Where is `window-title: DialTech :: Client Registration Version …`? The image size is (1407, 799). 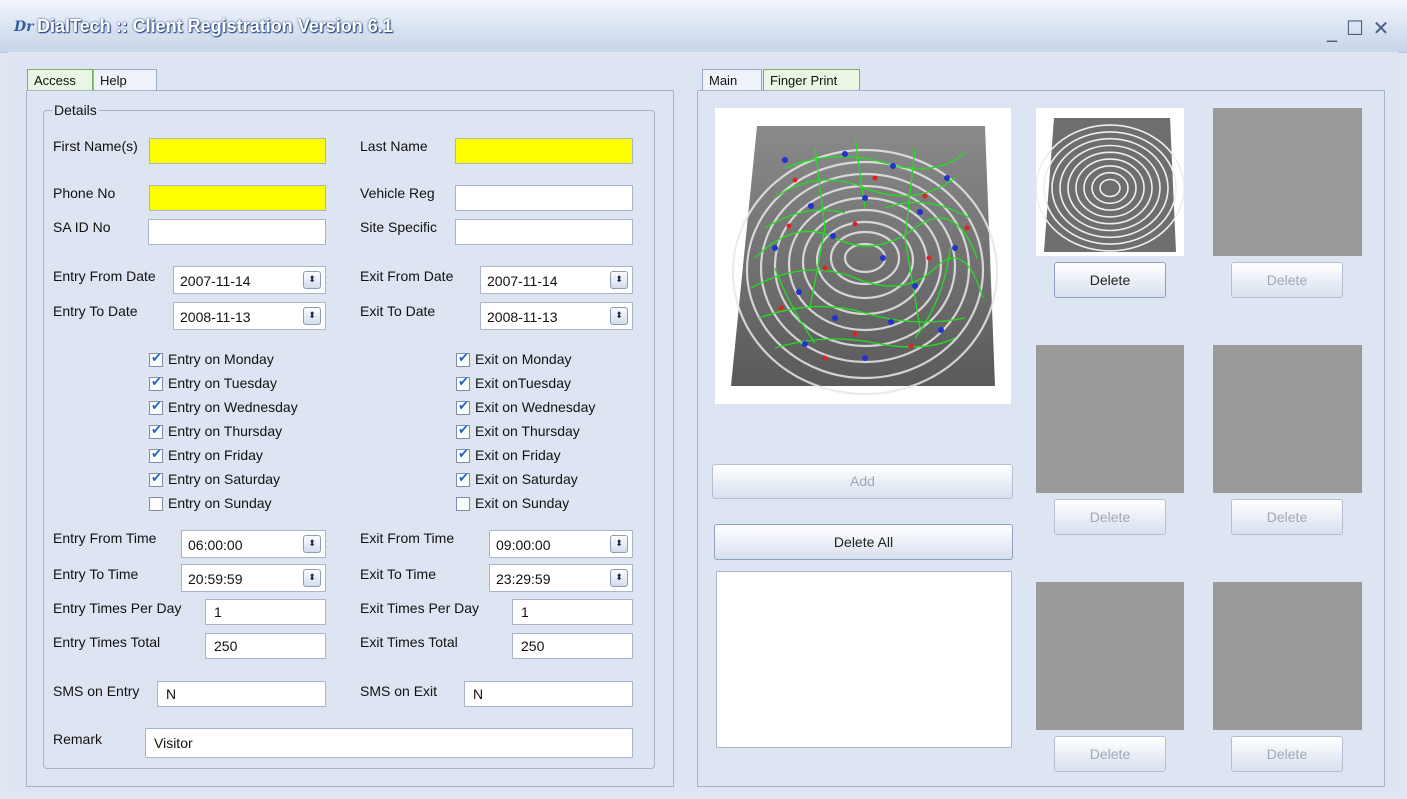 window-title: DialTech :: Client Registration Version … is located at coordinates (215, 26).